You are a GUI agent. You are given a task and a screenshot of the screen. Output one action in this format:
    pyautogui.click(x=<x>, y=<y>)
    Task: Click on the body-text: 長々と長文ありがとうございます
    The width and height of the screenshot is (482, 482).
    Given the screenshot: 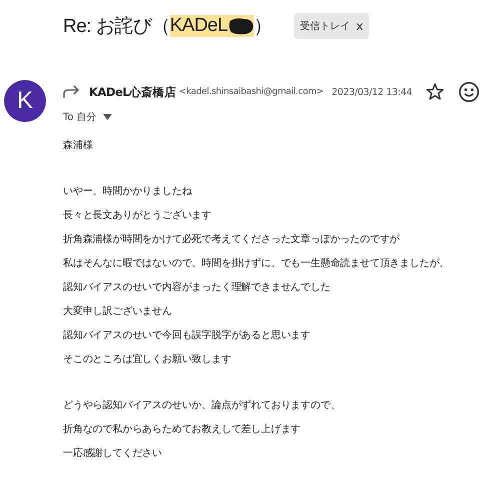 What is the action you would take?
    pyautogui.click(x=138, y=215)
    